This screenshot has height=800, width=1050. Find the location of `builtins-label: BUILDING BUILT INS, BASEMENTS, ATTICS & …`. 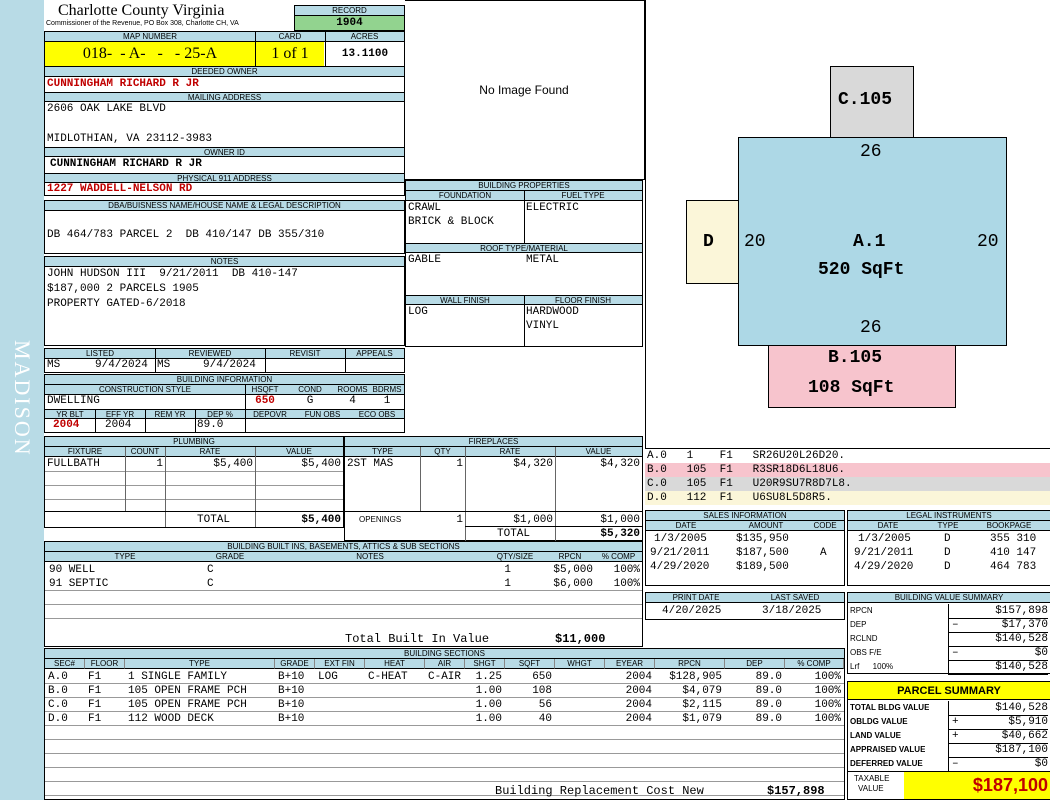

builtins-label: BUILDING BUILT INS, BASEMENTS, ATTICS & … is located at coordinates (343, 547).